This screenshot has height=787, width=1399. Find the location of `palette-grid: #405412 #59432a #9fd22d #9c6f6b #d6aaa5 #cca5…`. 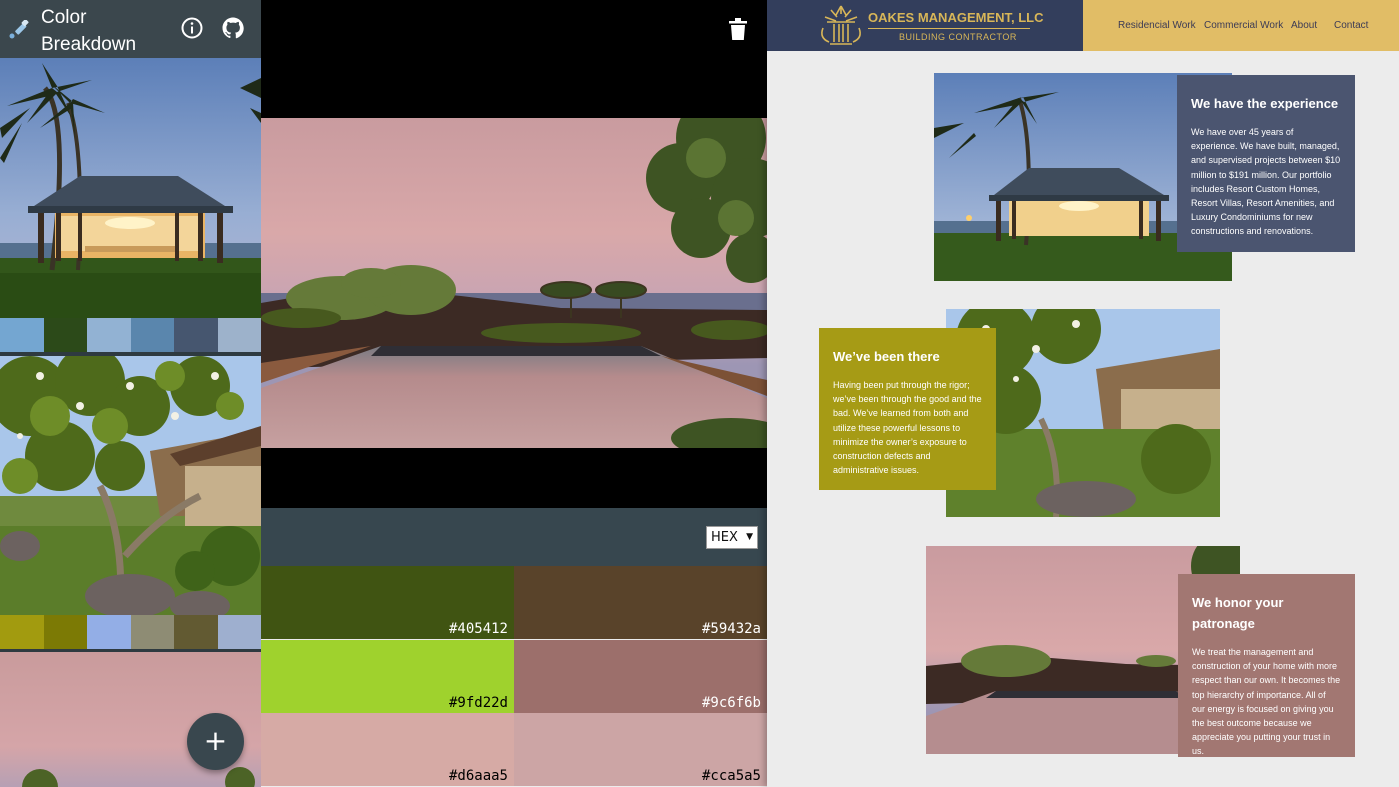

palette-grid: #405412 #59432a #9fd22d #9c6f6b #d6aaa5 #cca5… is located at coordinates (514, 676).